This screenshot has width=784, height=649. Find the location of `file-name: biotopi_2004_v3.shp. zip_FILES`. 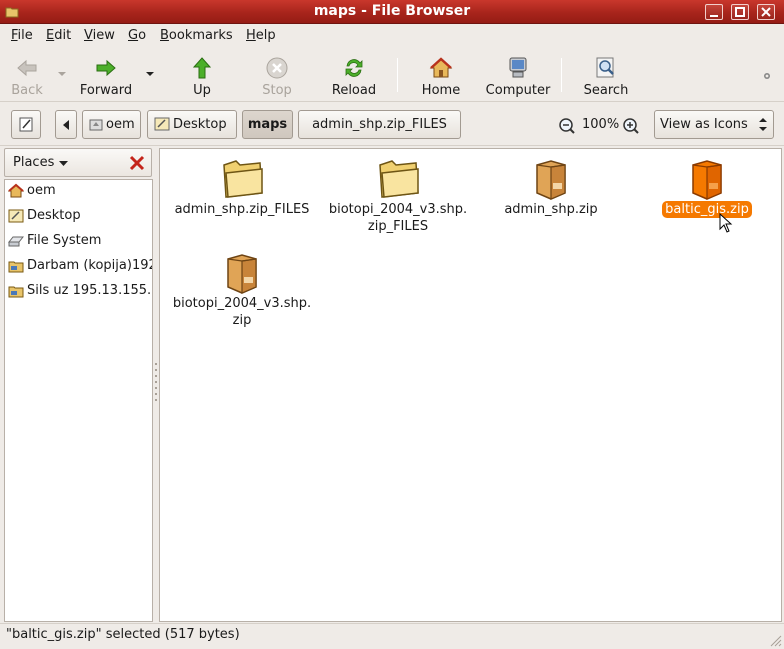

file-name: biotopi_2004_v3.shp. zip_FILES is located at coordinates (398, 218).